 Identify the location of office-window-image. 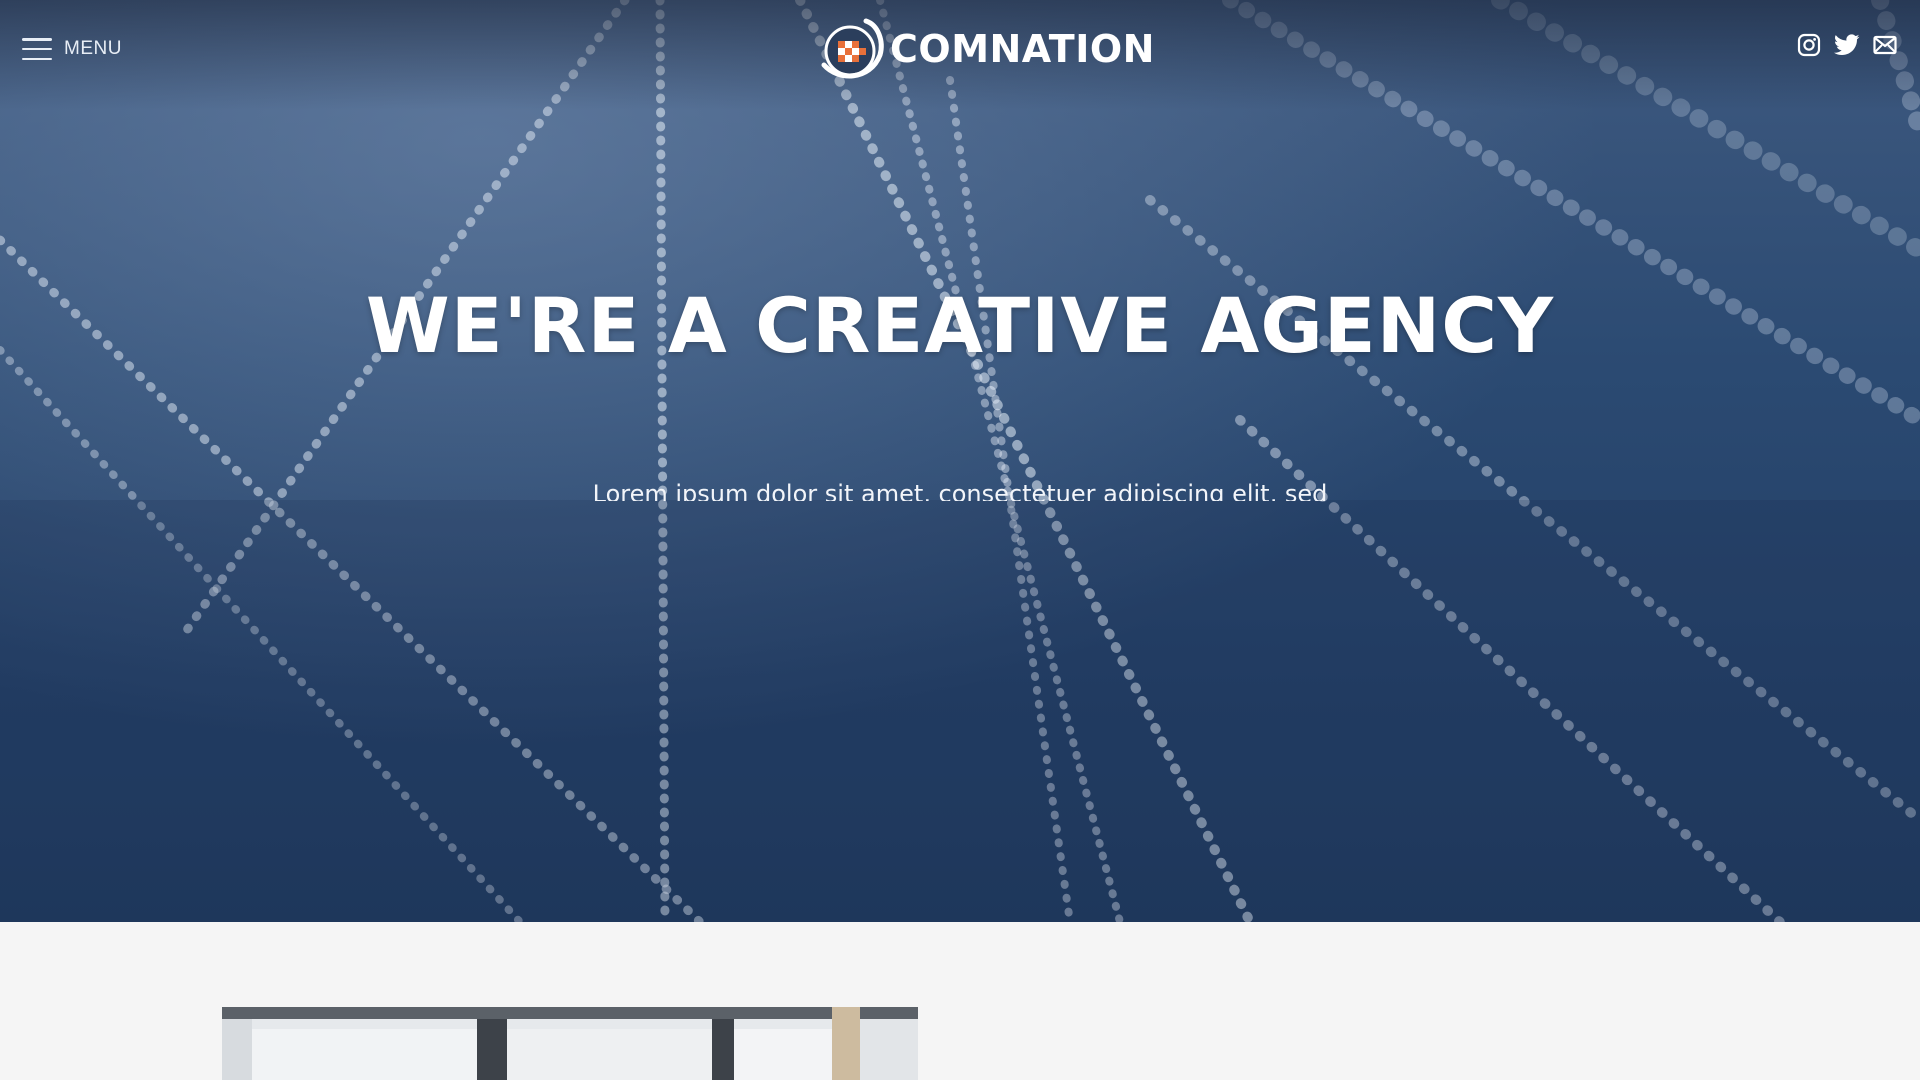
(570, 1043).